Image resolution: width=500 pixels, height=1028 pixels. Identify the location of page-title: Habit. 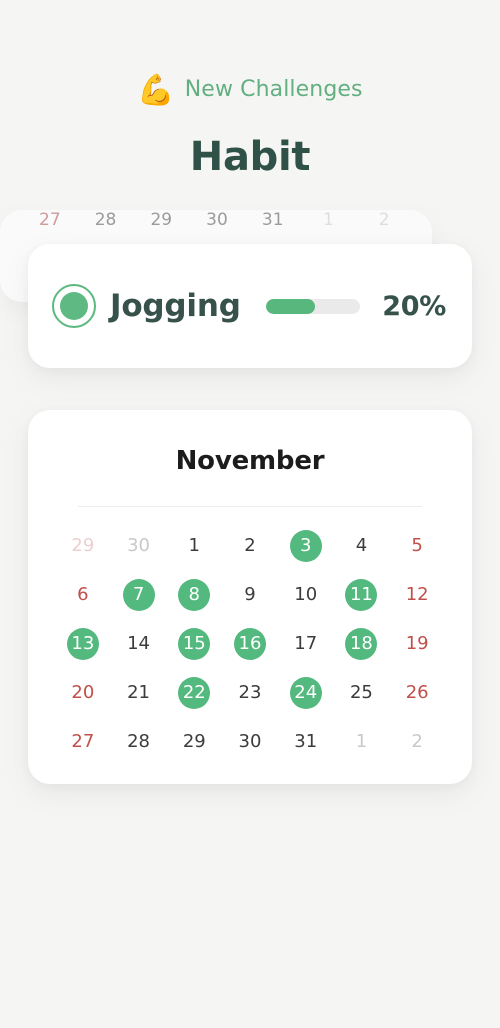
(250, 157).